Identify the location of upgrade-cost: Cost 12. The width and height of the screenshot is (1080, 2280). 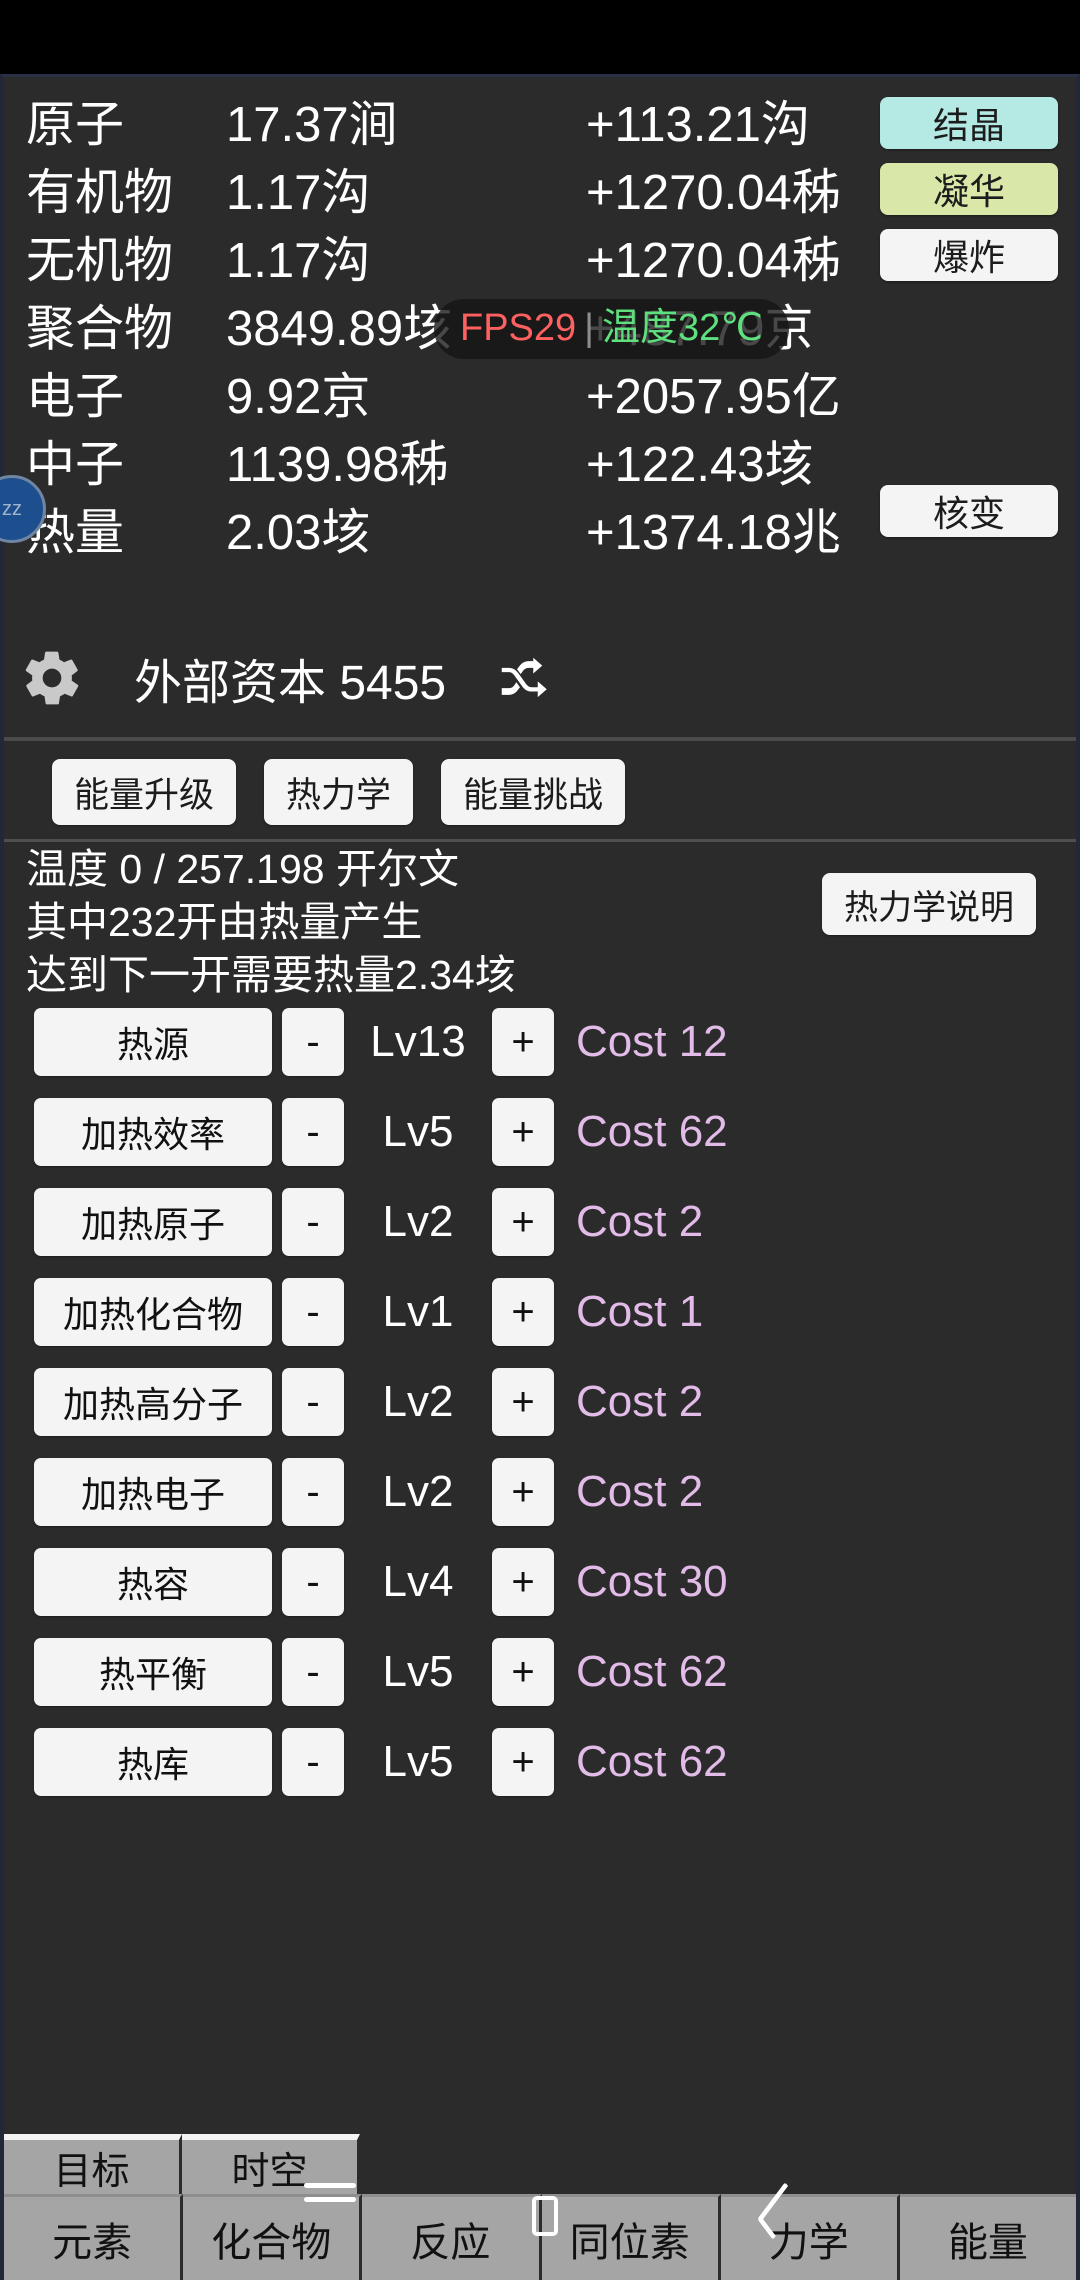
(652, 1041).